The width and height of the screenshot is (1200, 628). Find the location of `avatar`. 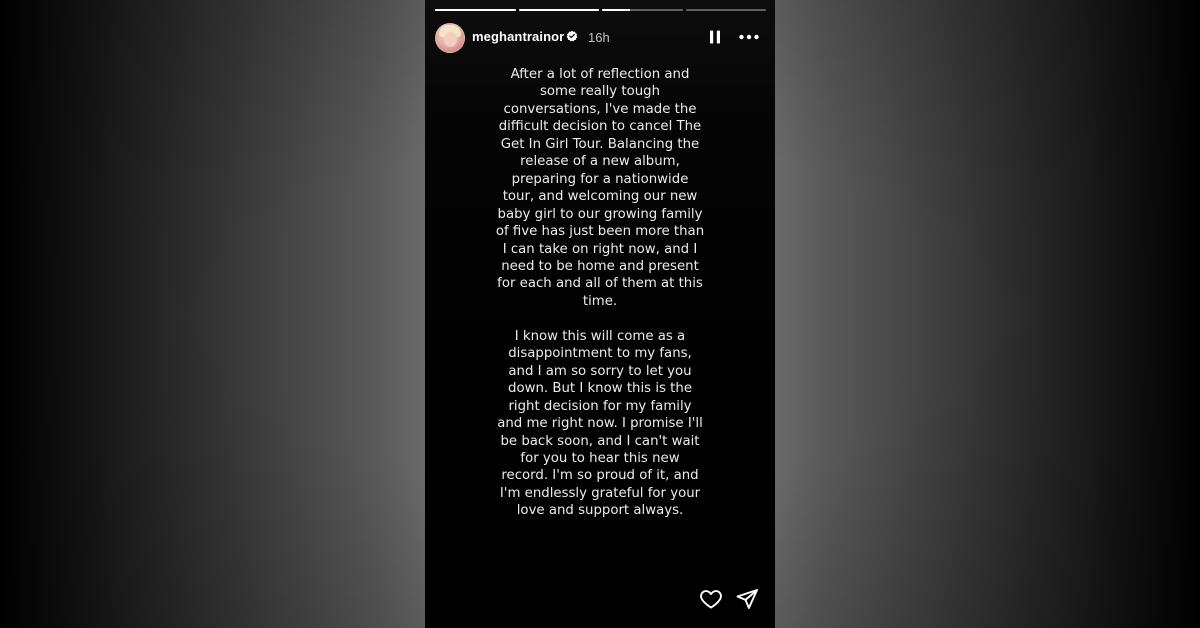

avatar is located at coordinates (450, 38).